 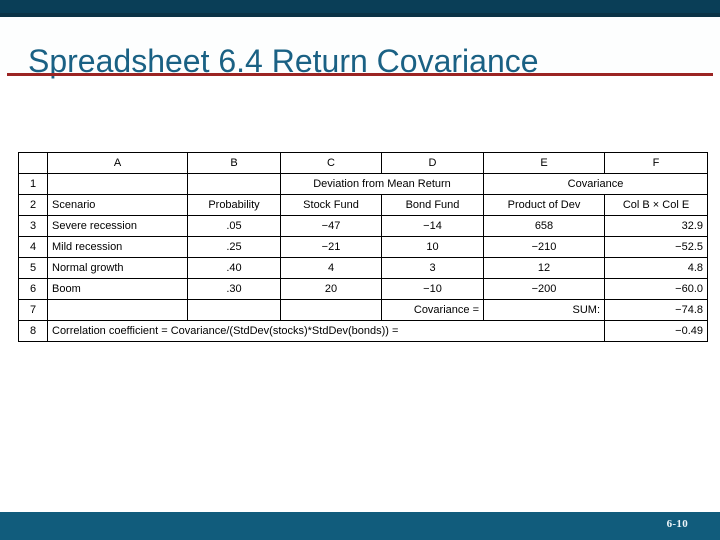 What do you see at coordinates (234, 163) in the screenshot?
I see `column-header-b: B` at bounding box center [234, 163].